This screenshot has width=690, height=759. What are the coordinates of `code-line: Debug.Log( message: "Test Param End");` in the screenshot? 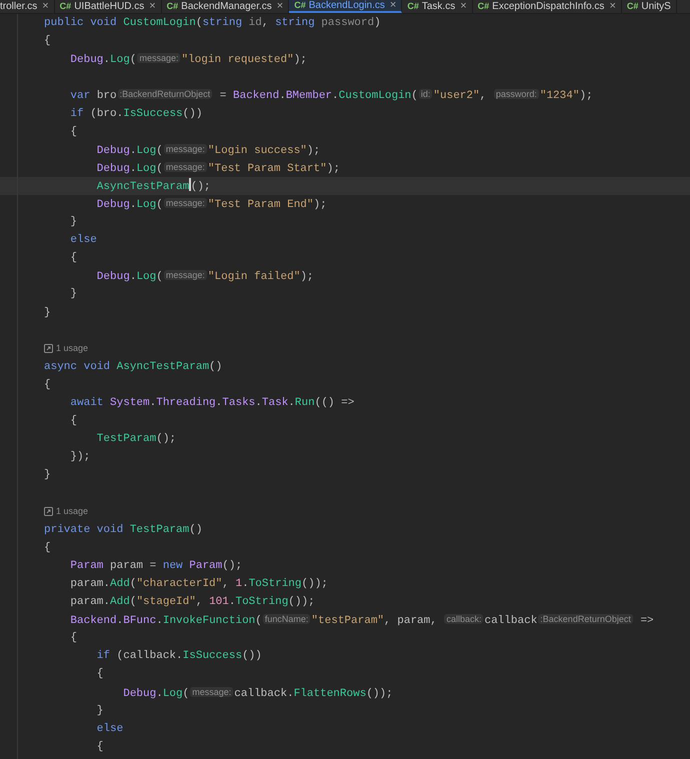 It's located at (211, 204).